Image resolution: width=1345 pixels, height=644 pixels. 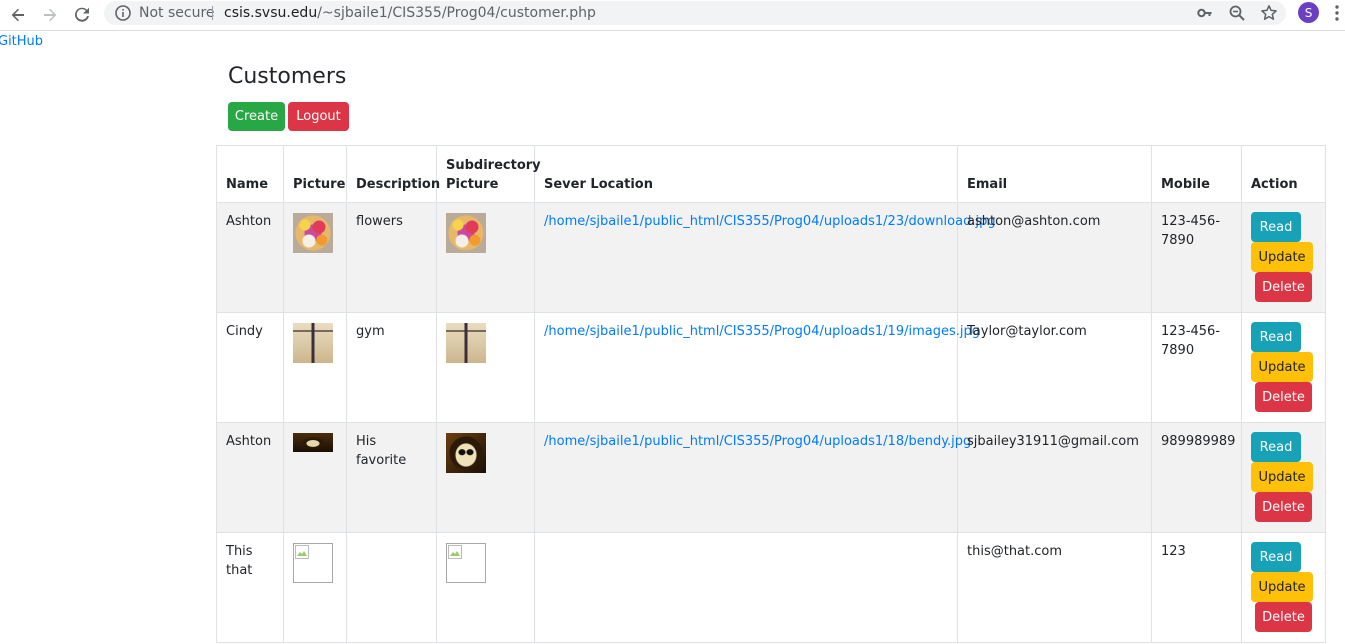 I want to click on back-button, so click(x=18, y=15).